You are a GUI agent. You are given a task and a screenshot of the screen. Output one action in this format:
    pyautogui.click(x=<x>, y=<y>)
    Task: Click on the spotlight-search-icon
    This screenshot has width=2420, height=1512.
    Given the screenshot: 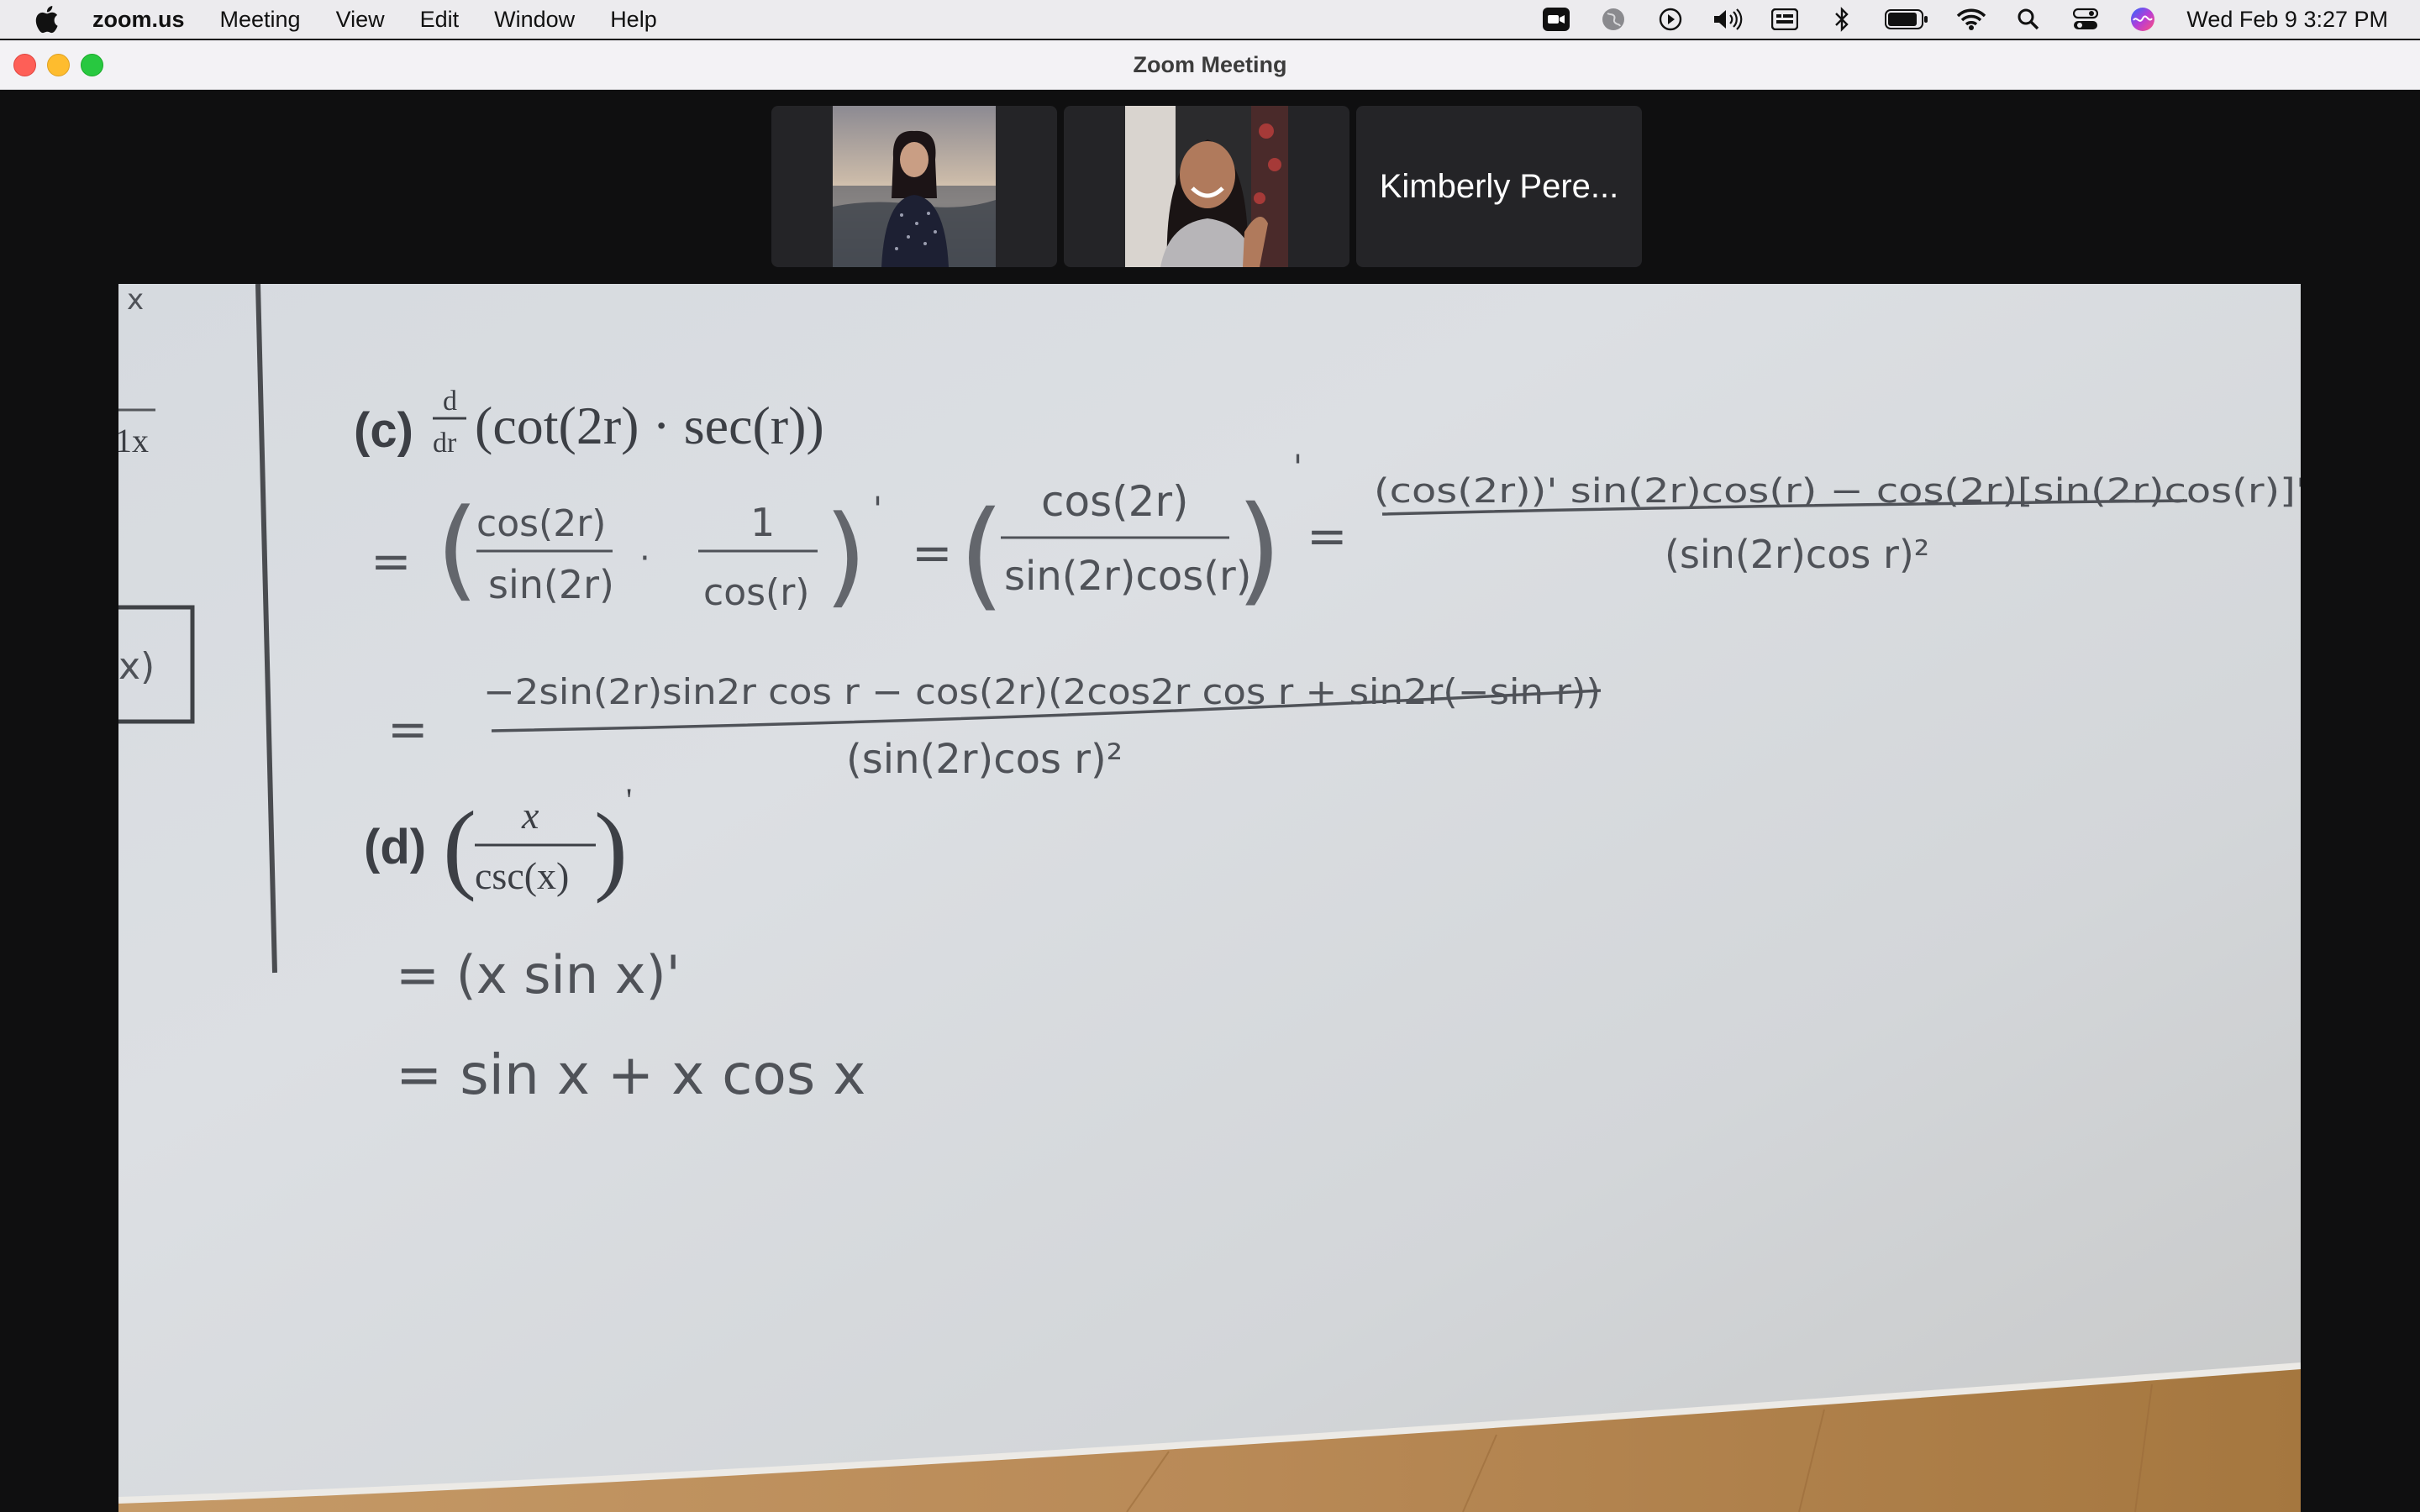 What is the action you would take?
    pyautogui.click(x=2029, y=19)
    